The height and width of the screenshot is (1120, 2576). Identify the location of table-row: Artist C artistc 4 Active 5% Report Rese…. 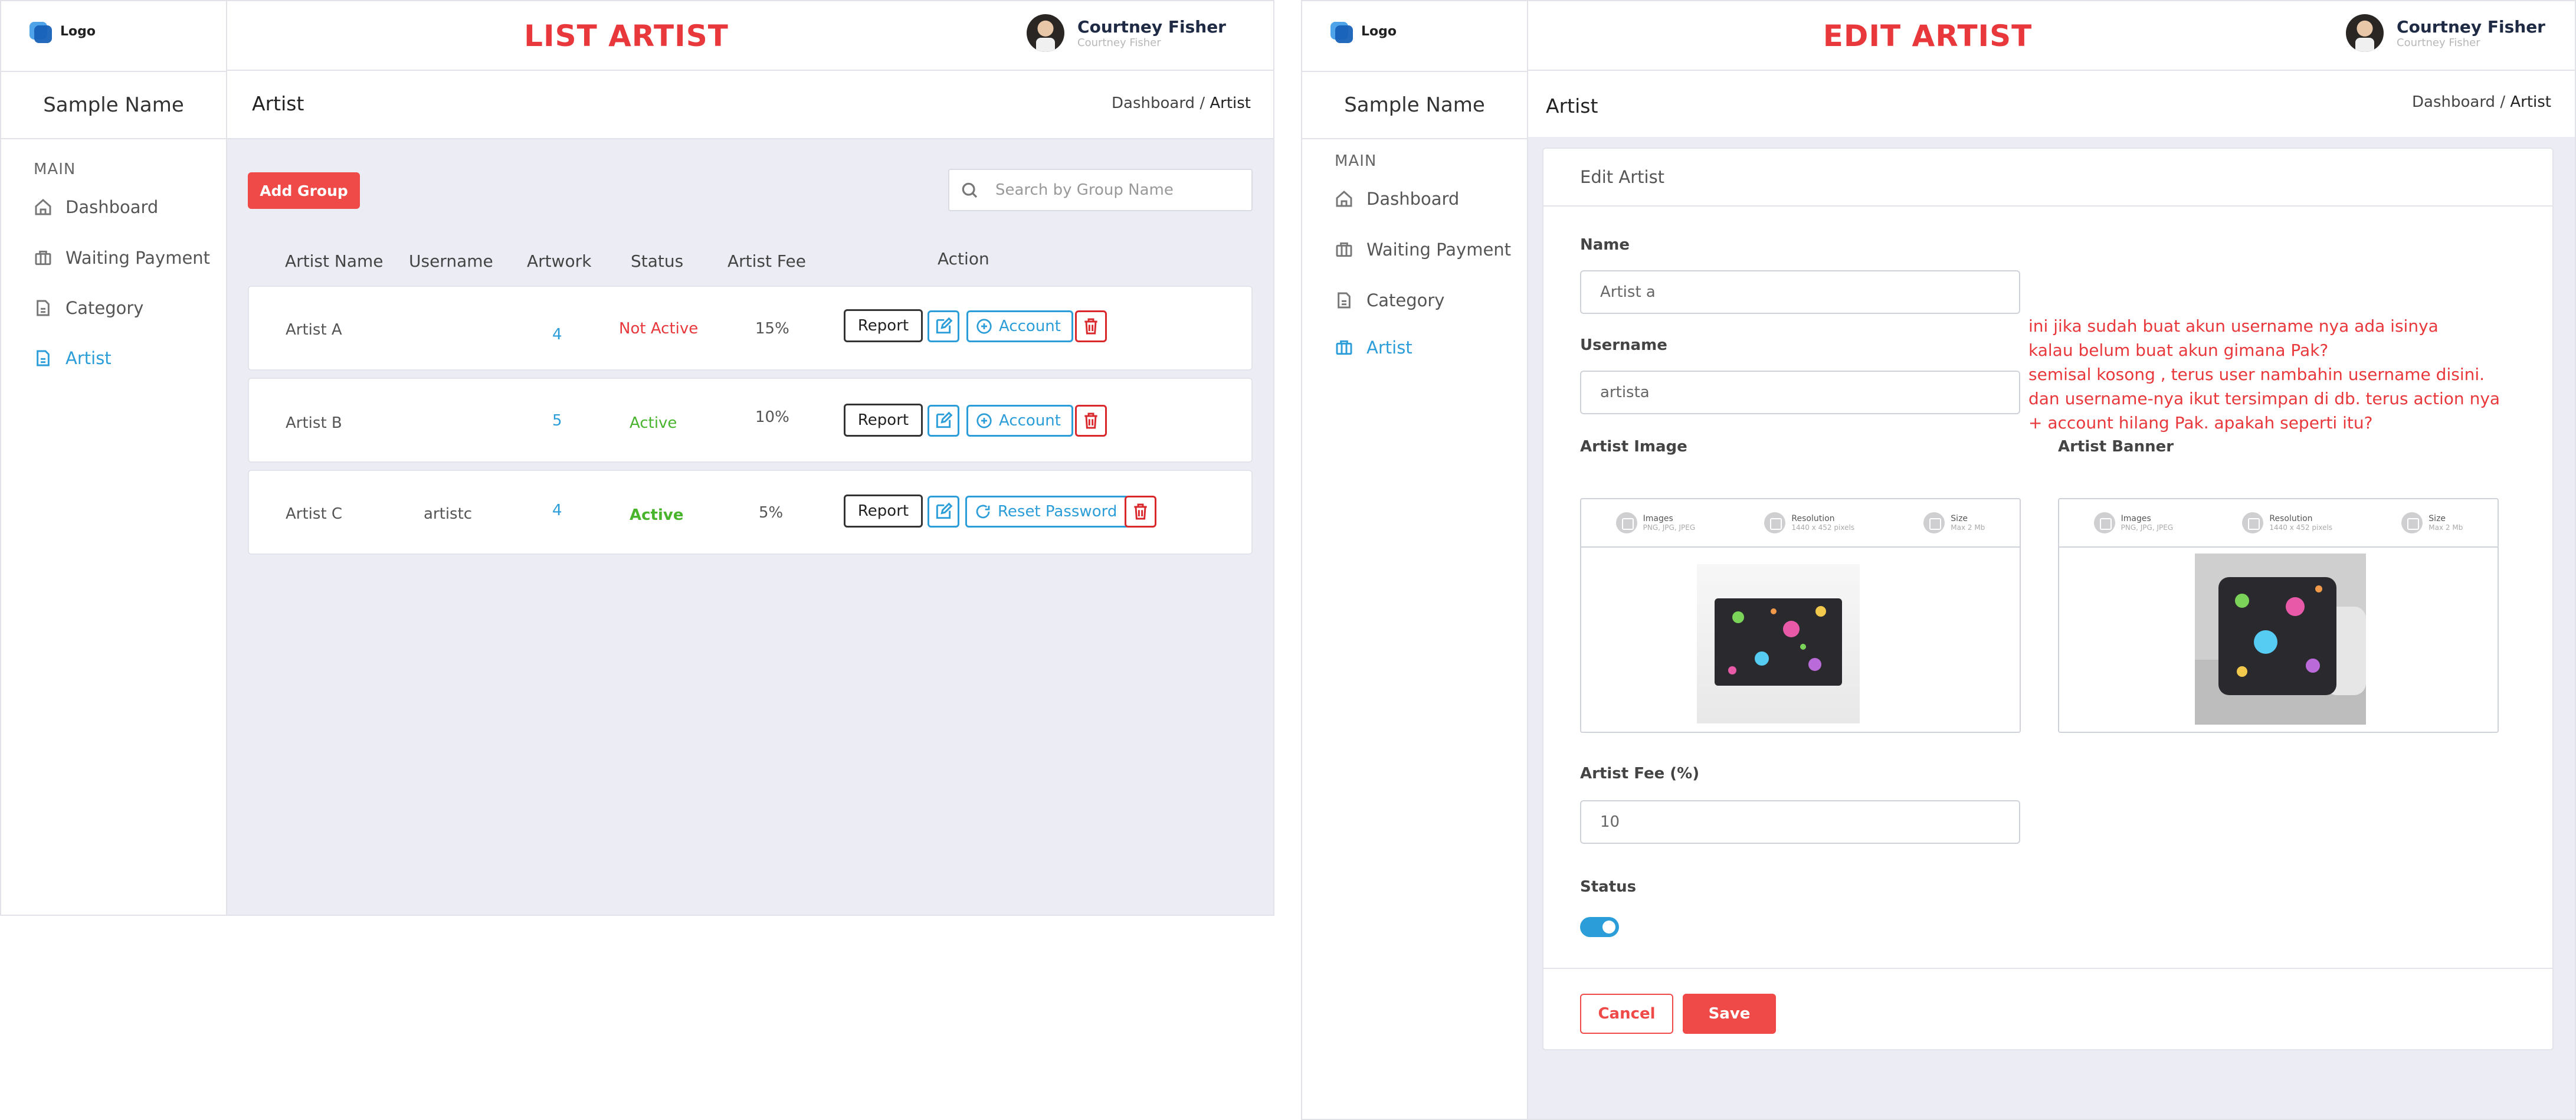
(750, 512).